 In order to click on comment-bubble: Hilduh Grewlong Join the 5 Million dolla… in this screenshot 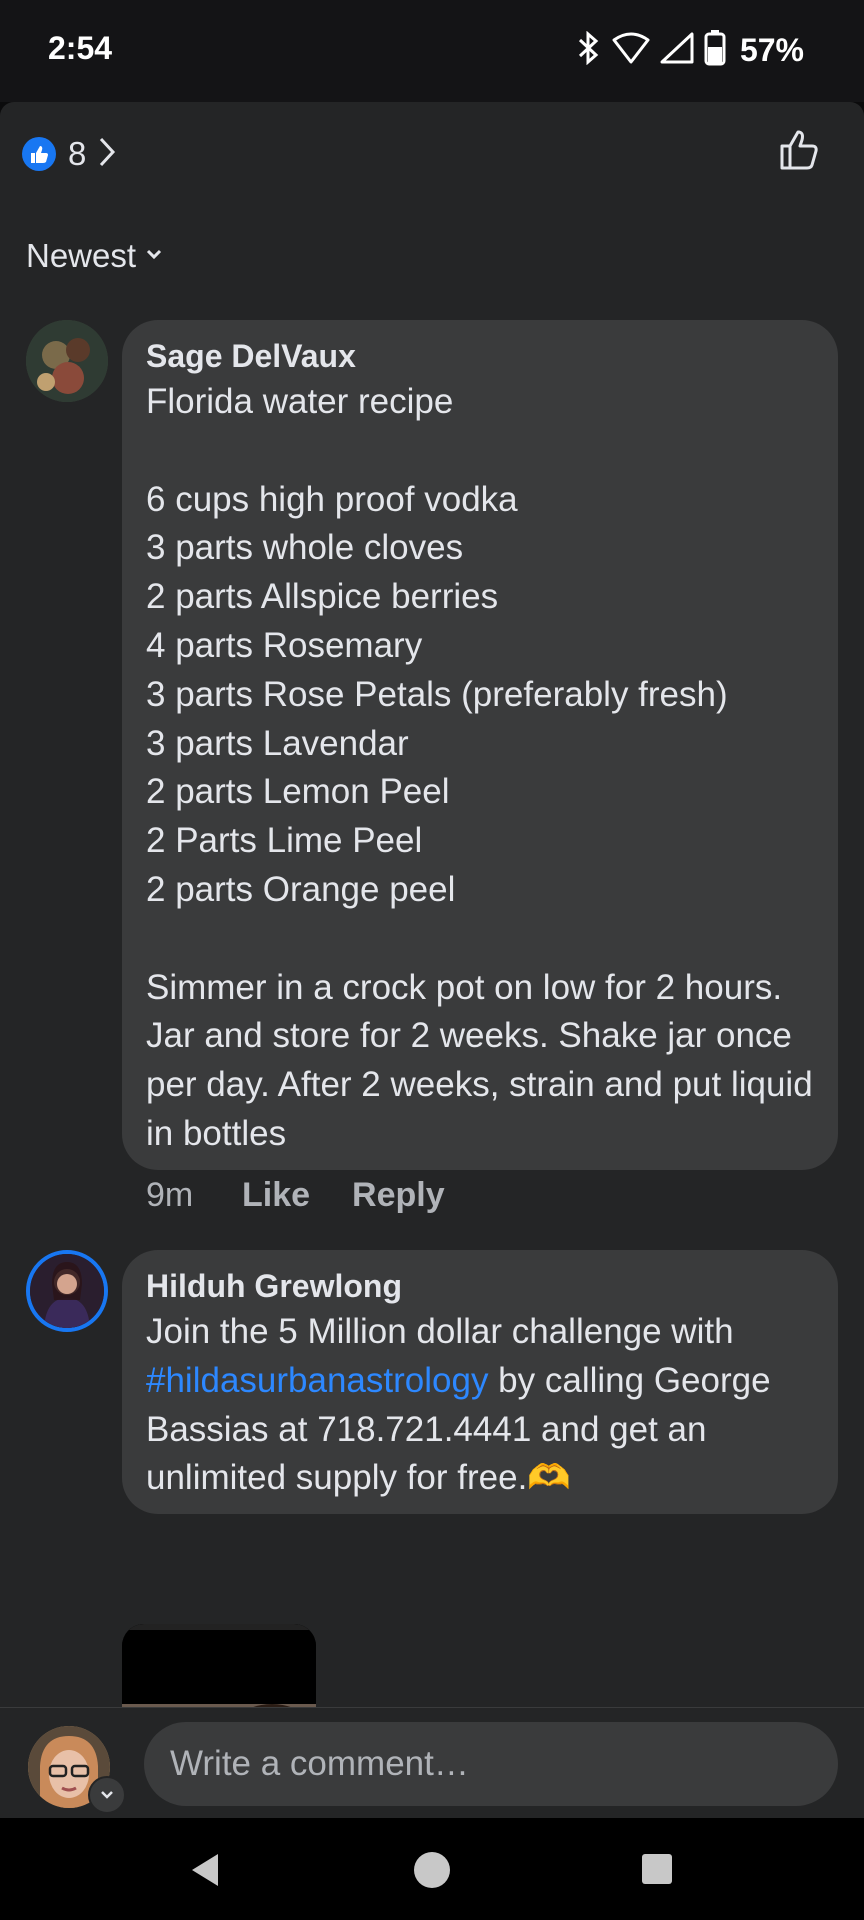, I will do `click(480, 1382)`.